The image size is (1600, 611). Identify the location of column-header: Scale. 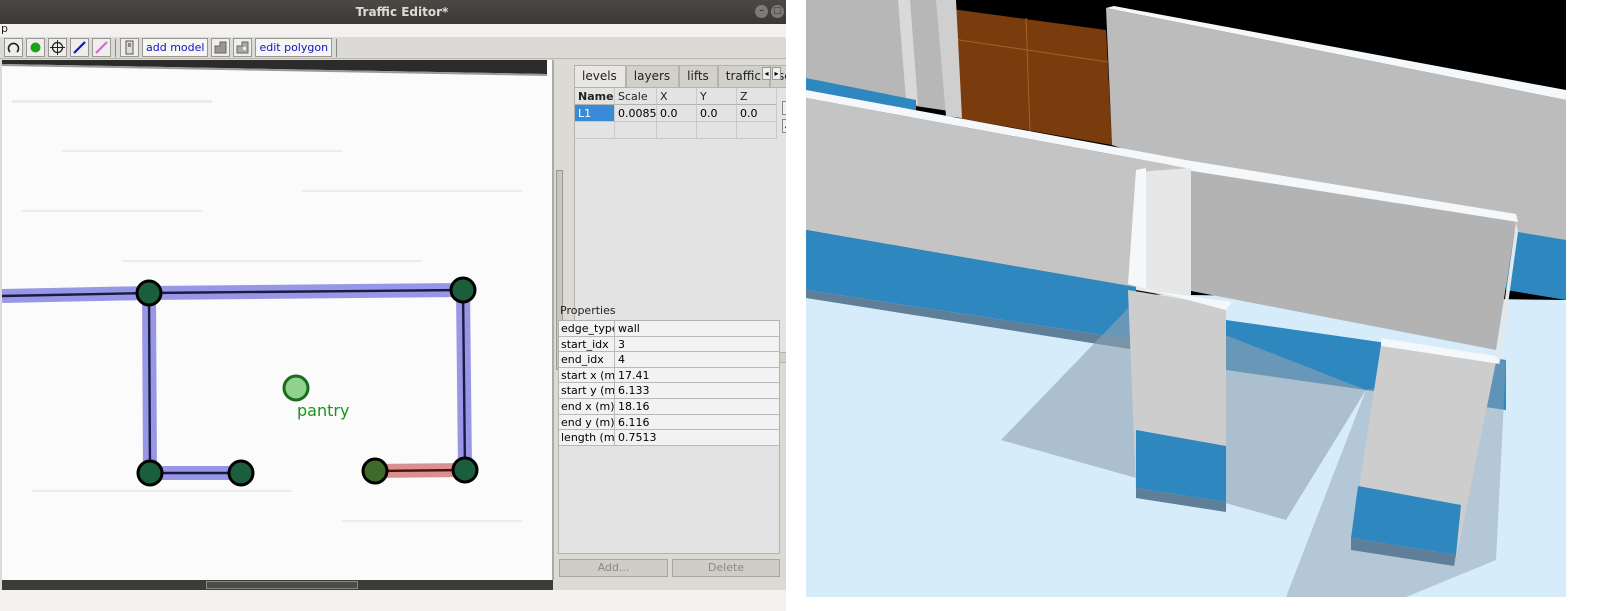
(636, 96).